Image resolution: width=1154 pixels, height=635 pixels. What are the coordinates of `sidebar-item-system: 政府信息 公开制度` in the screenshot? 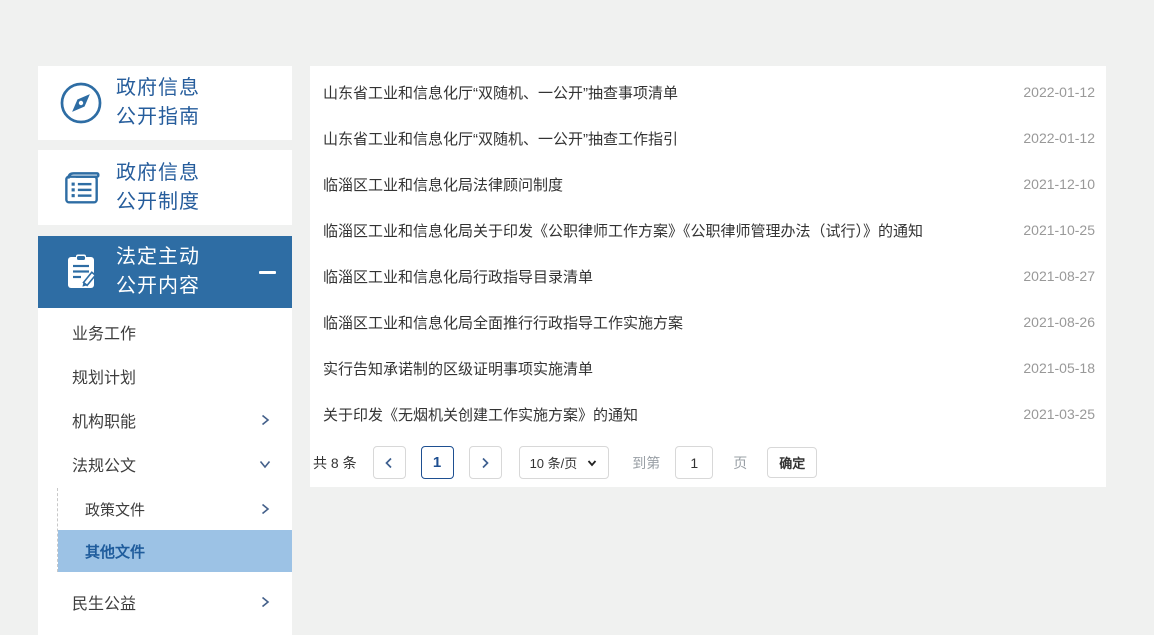 It's located at (165, 187).